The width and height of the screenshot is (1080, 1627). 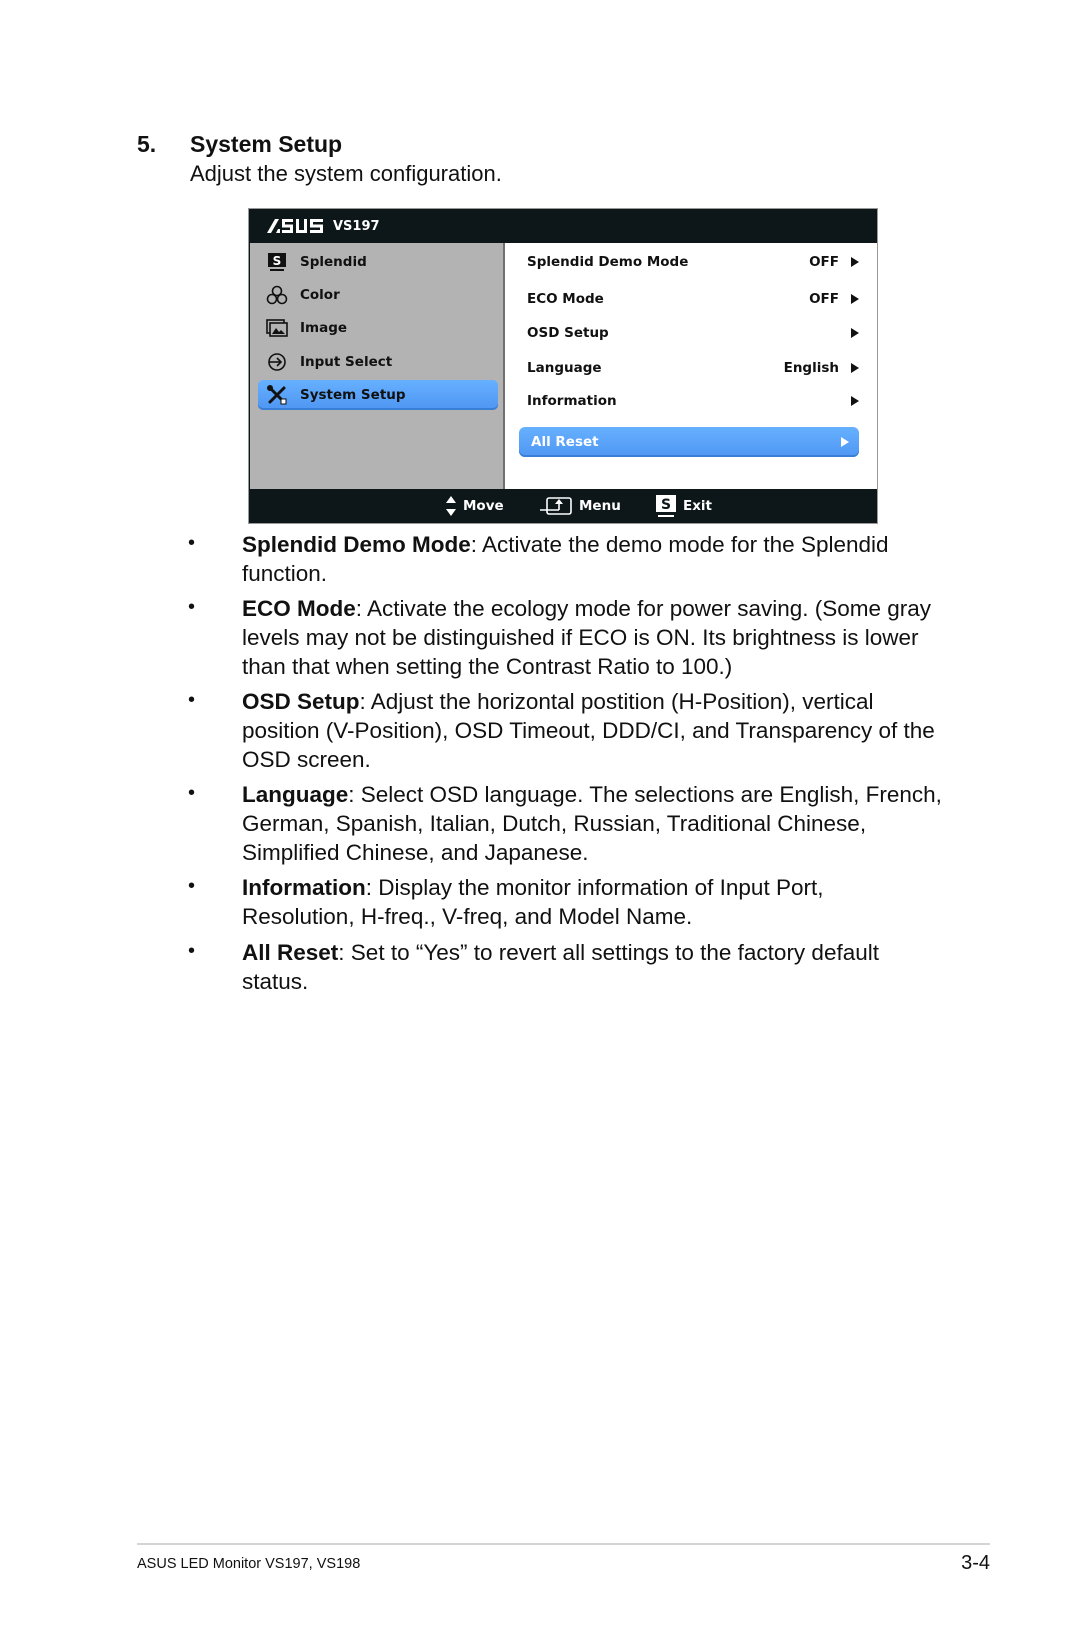 I want to click on image-icon, so click(x=277, y=328).